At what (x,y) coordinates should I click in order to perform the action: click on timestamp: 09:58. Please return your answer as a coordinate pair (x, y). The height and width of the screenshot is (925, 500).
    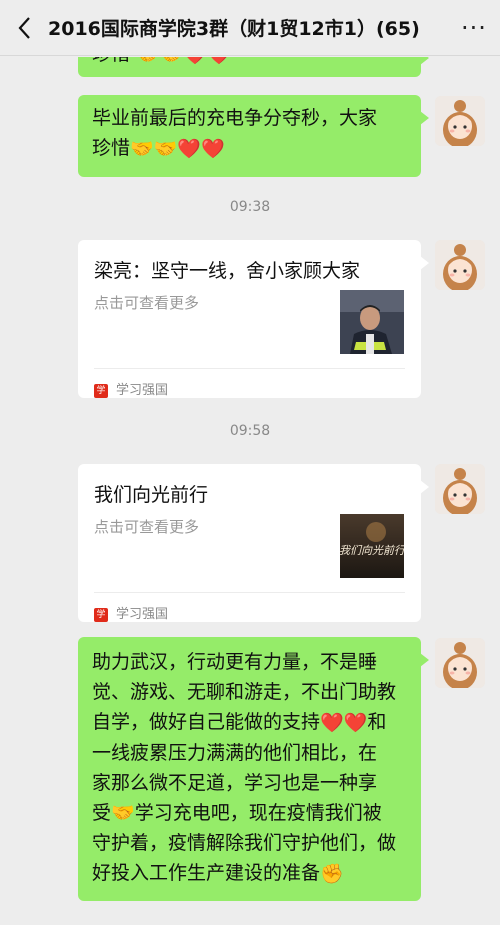
    Looking at the image, I should click on (250, 431).